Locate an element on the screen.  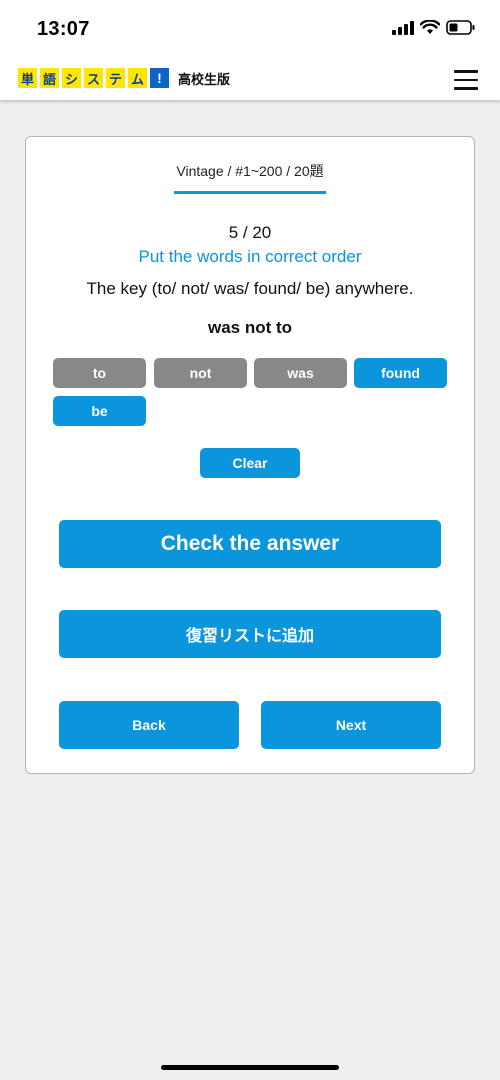
status-time: 13:07 is located at coordinates (63, 29).